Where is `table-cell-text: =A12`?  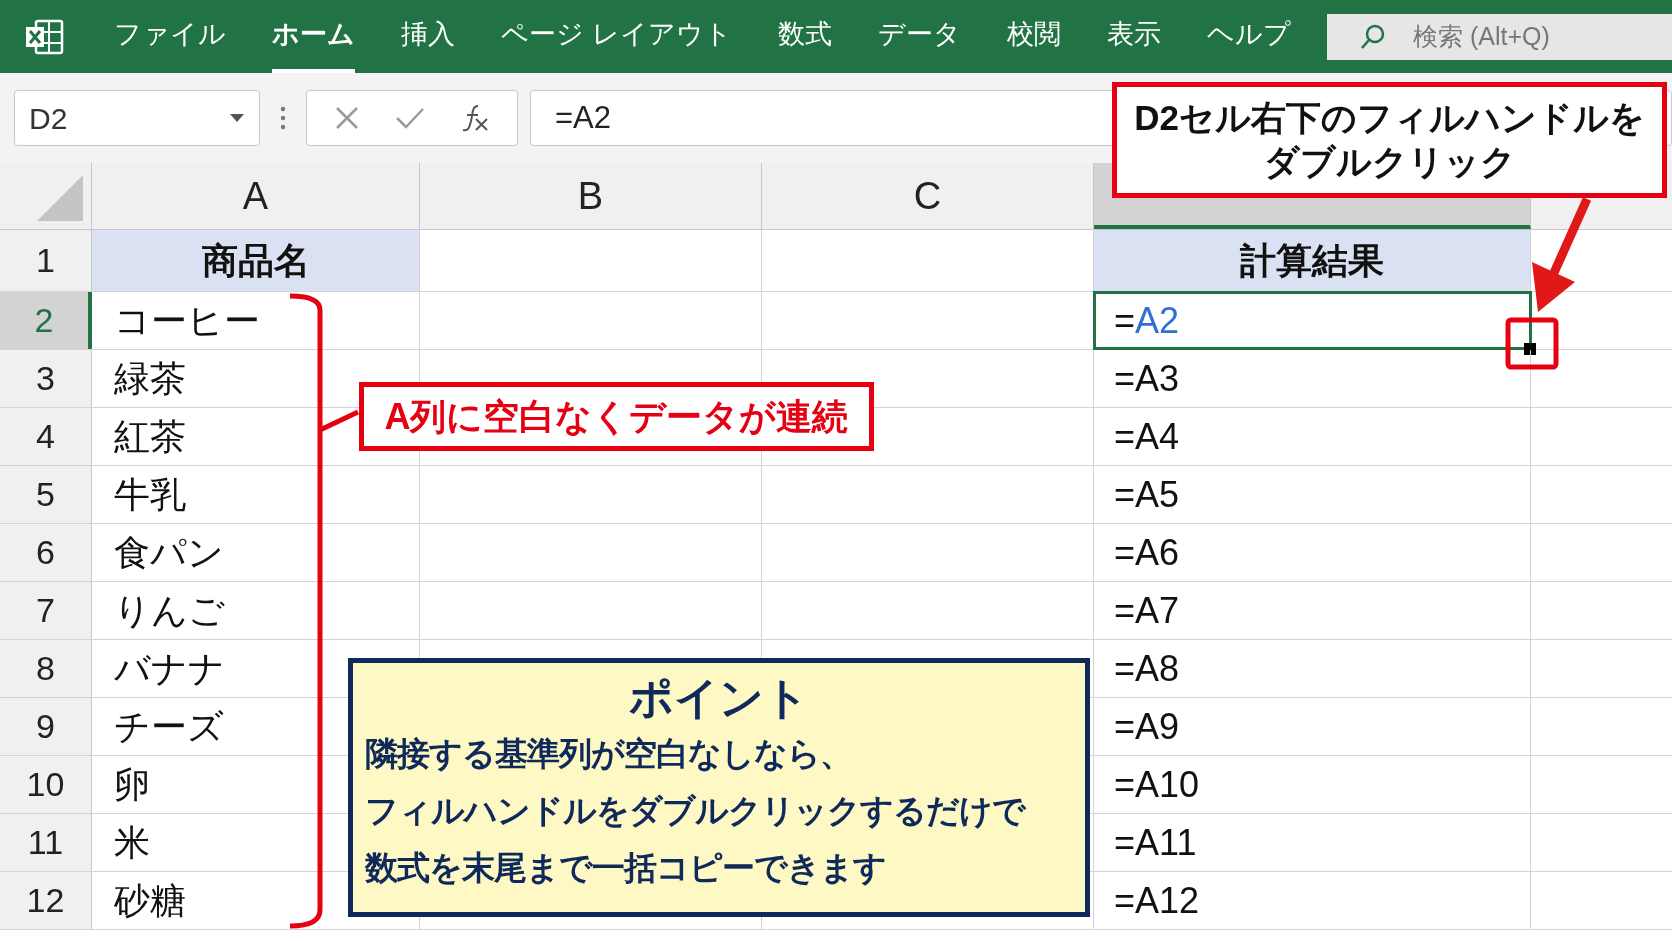 table-cell-text: =A12 is located at coordinates (1157, 900).